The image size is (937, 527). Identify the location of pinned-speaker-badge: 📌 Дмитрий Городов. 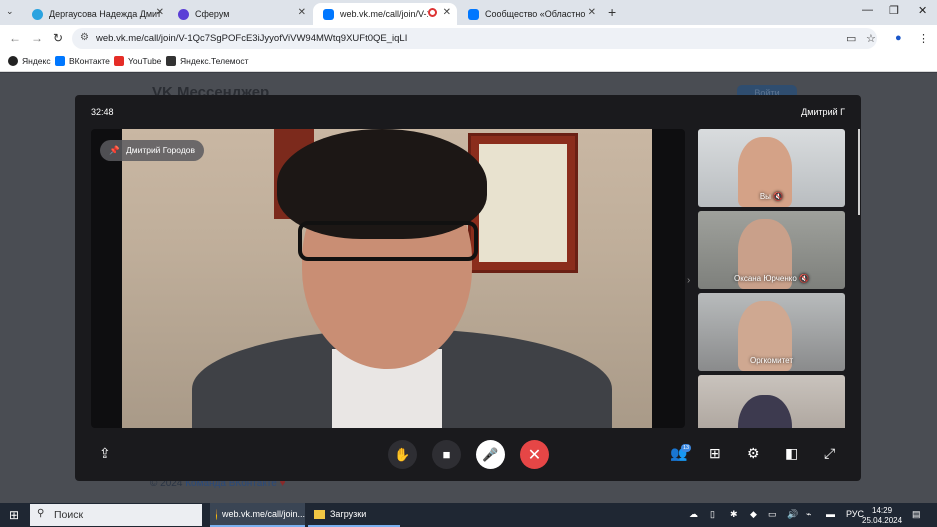
(152, 150).